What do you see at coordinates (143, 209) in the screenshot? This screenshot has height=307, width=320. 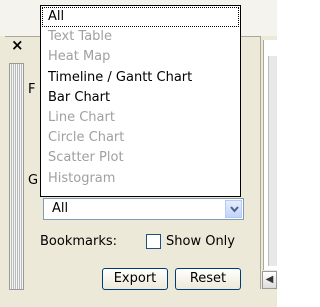 I see `chart-type-combo: All` at bounding box center [143, 209].